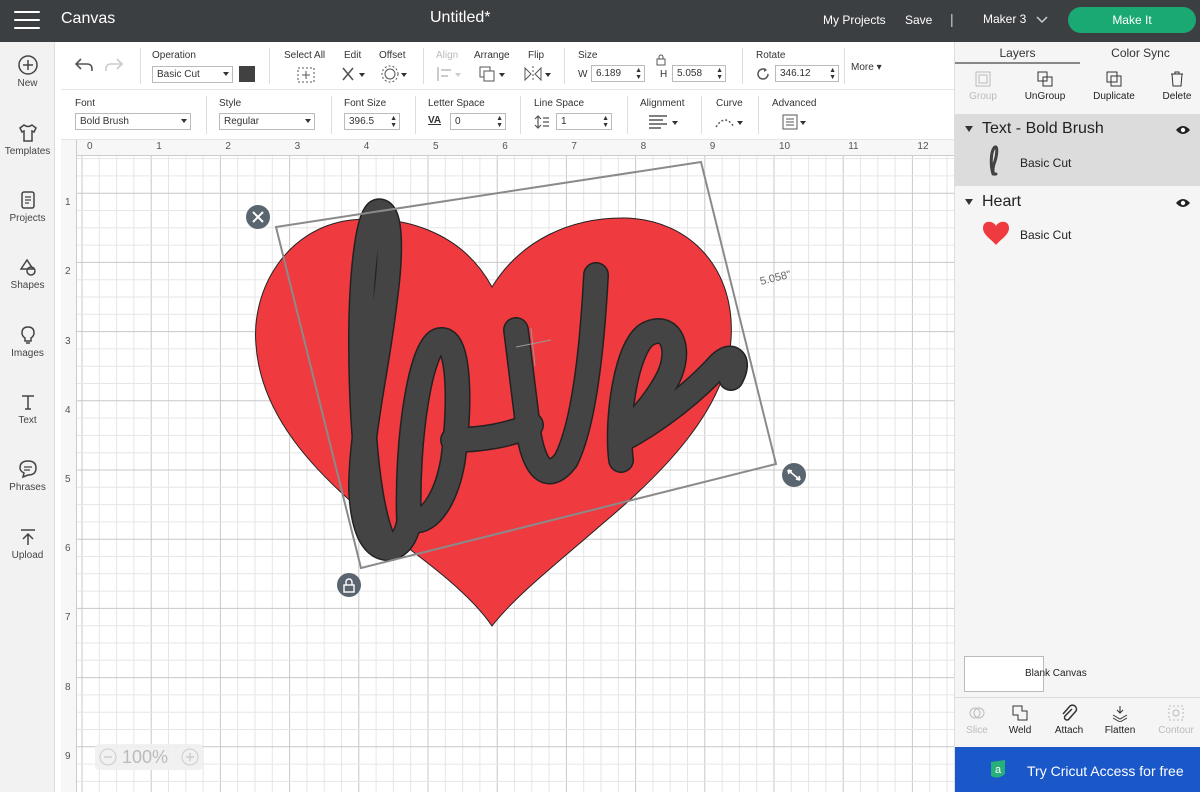  I want to click on nav-phrases: Phrases, so click(27, 475).